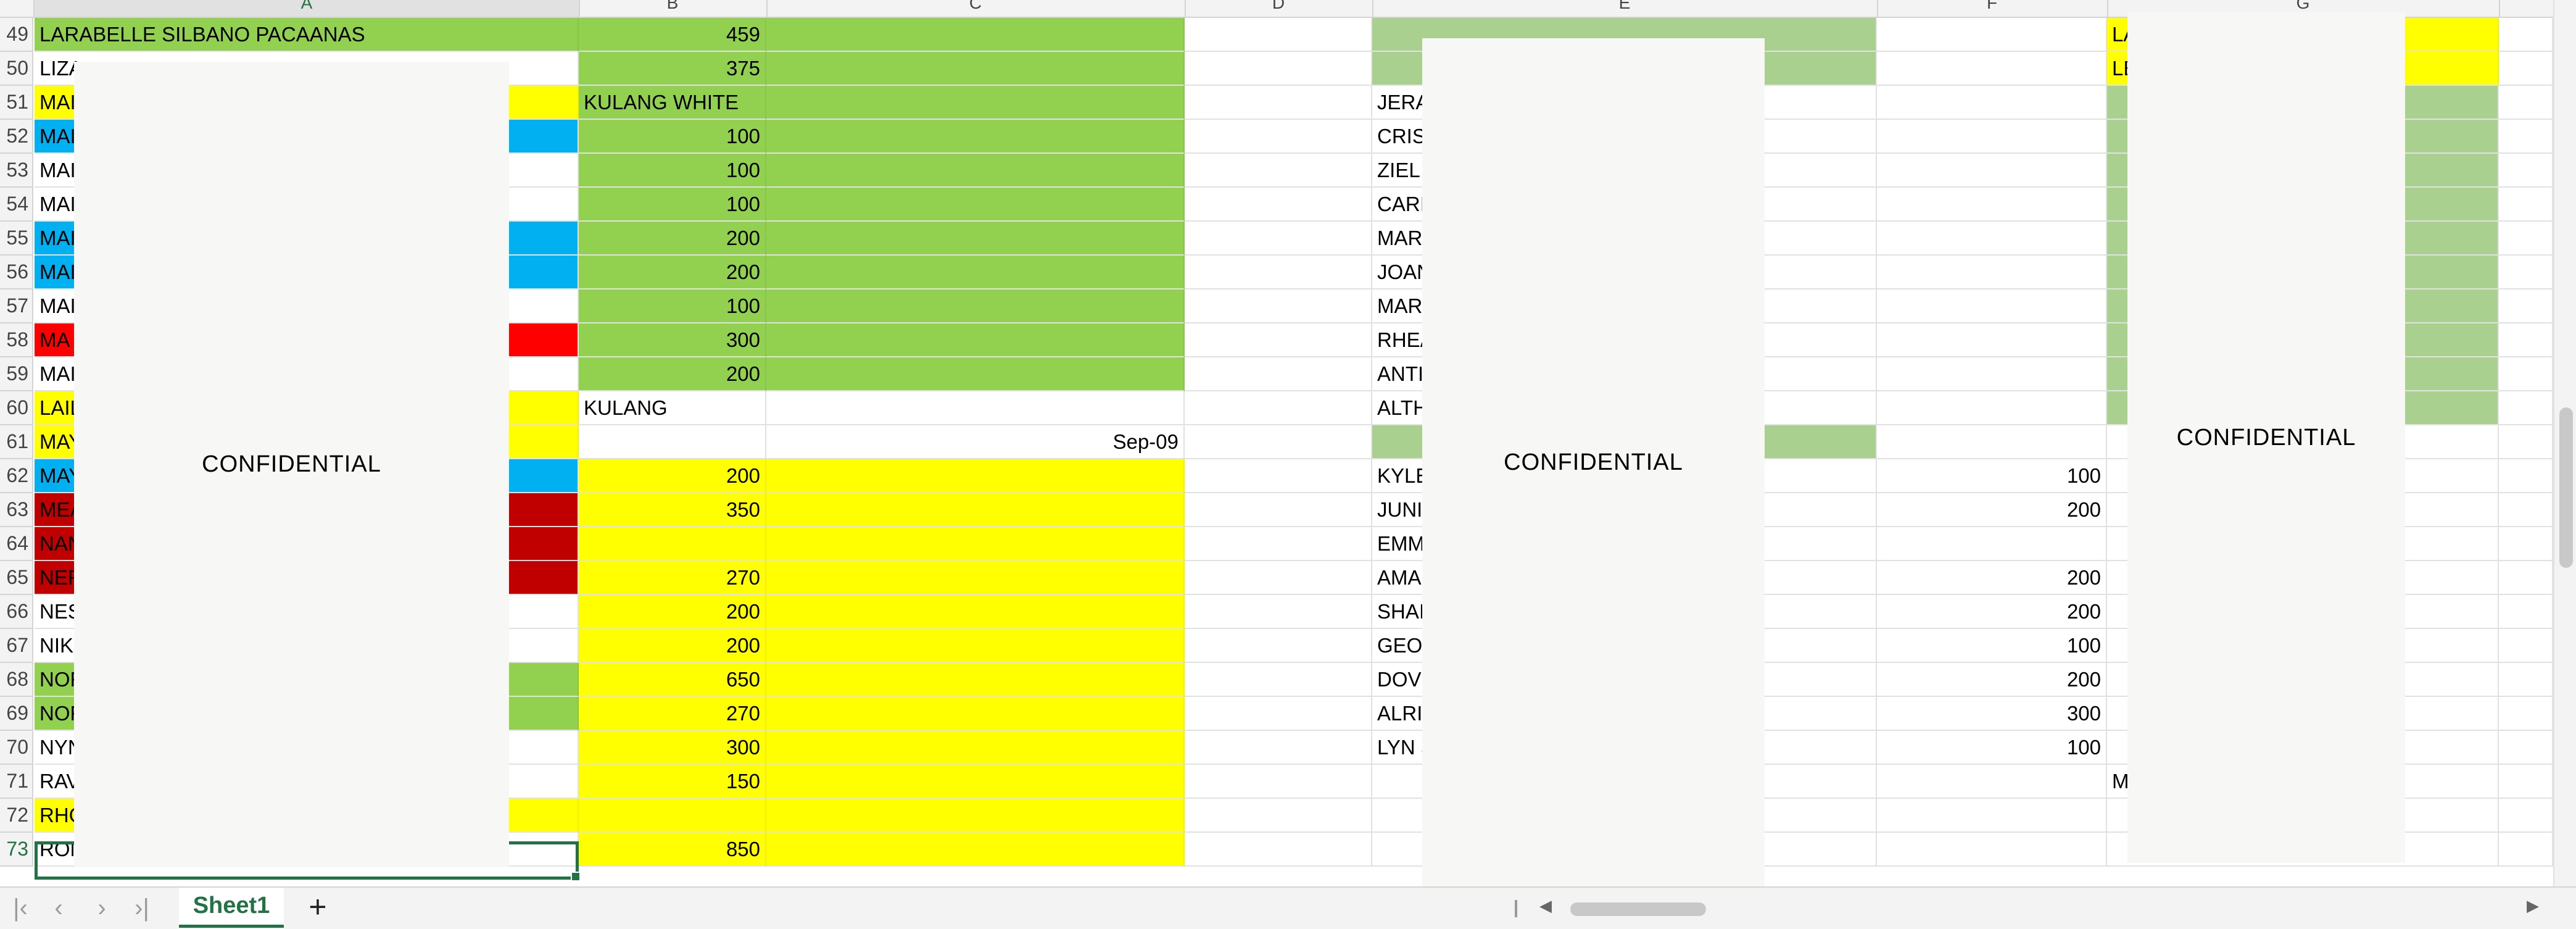  Describe the element at coordinates (1279, 8) in the screenshot. I see `column-header-d: D` at that location.